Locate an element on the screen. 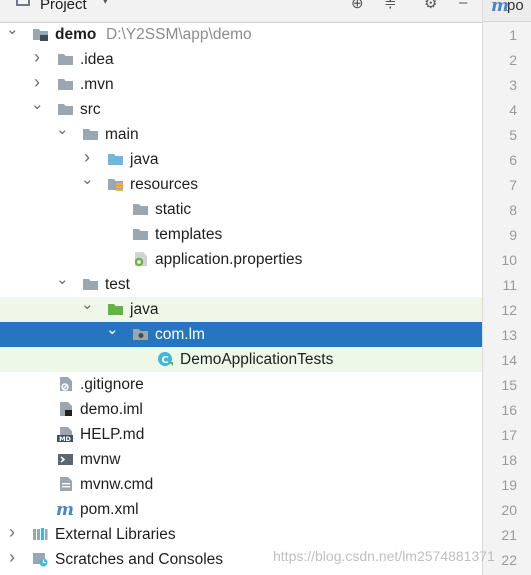 This screenshot has height=575, width=531. svg-text: MD is located at coordinates (65, 438).